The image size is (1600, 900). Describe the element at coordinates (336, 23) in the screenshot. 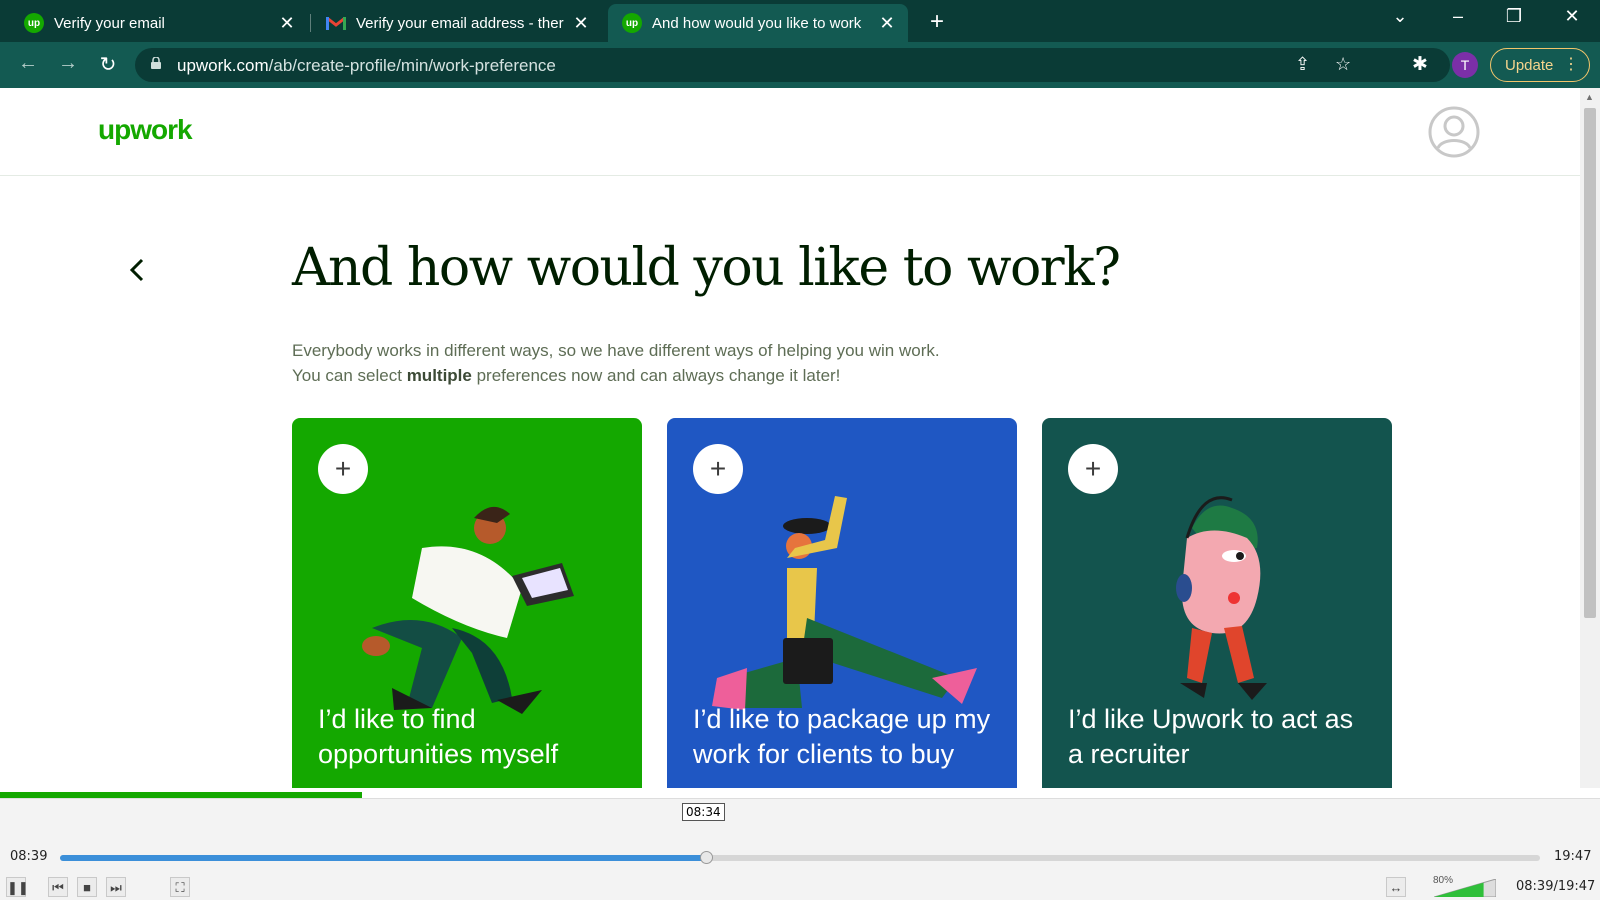

I see `gmail-icon` at that location.